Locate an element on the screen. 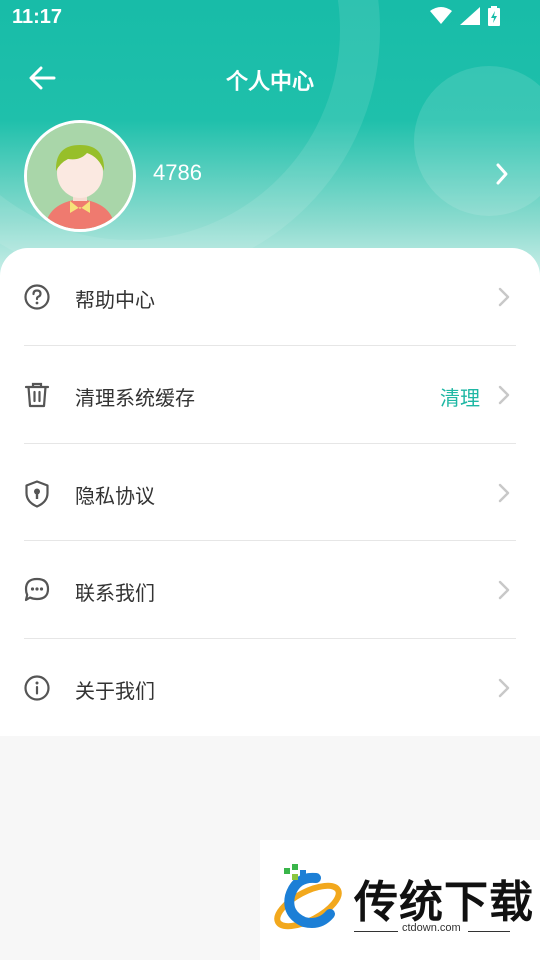 The height and width of the screenshot is (960, 540). info-circle-icon is located at coordinates (37, 688).